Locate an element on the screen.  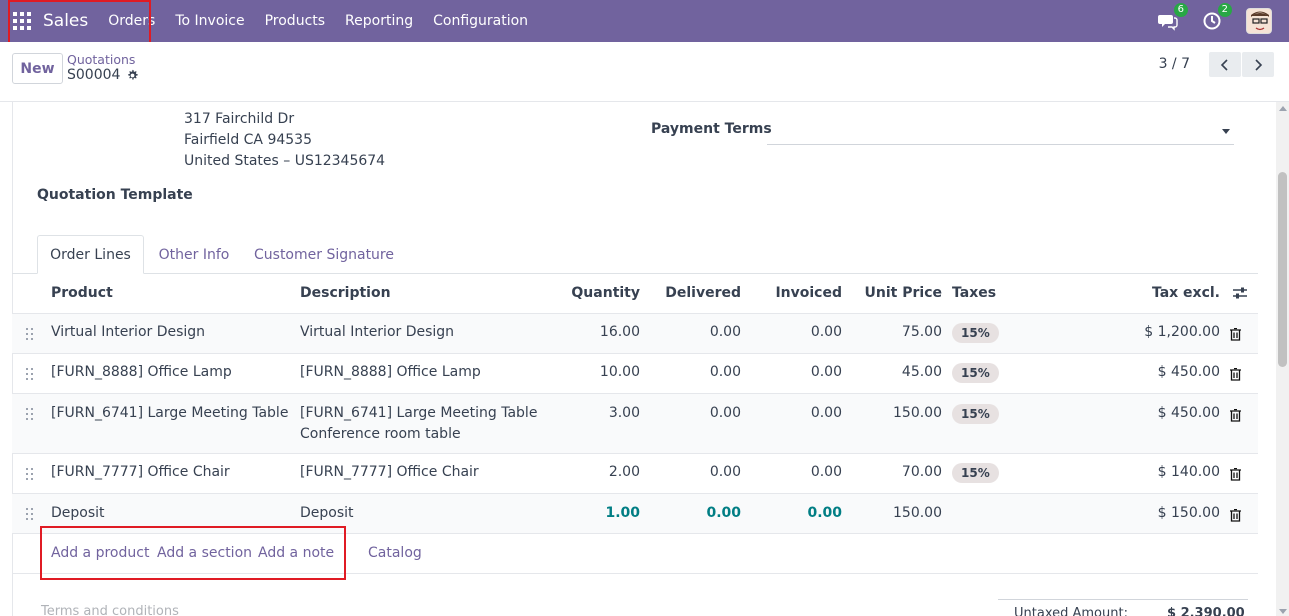
col-product: Product is located at coordinates (82, 293).